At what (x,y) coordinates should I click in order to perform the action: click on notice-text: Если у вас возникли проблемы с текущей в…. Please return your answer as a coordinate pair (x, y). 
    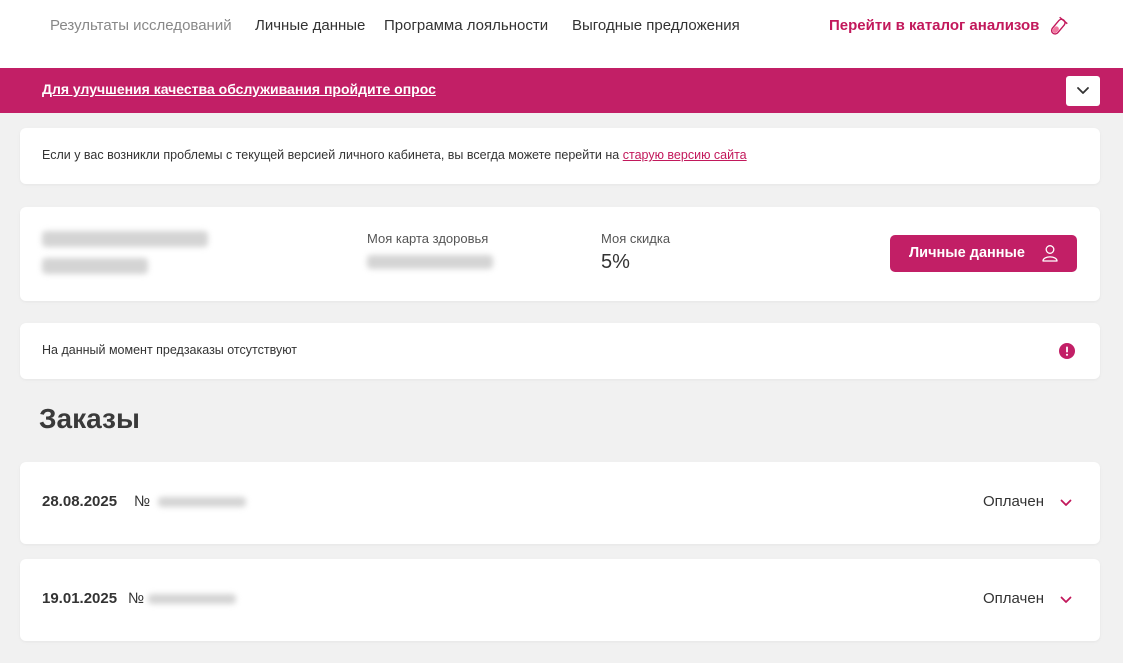
    Looking at the image, I should click on (394, 155).